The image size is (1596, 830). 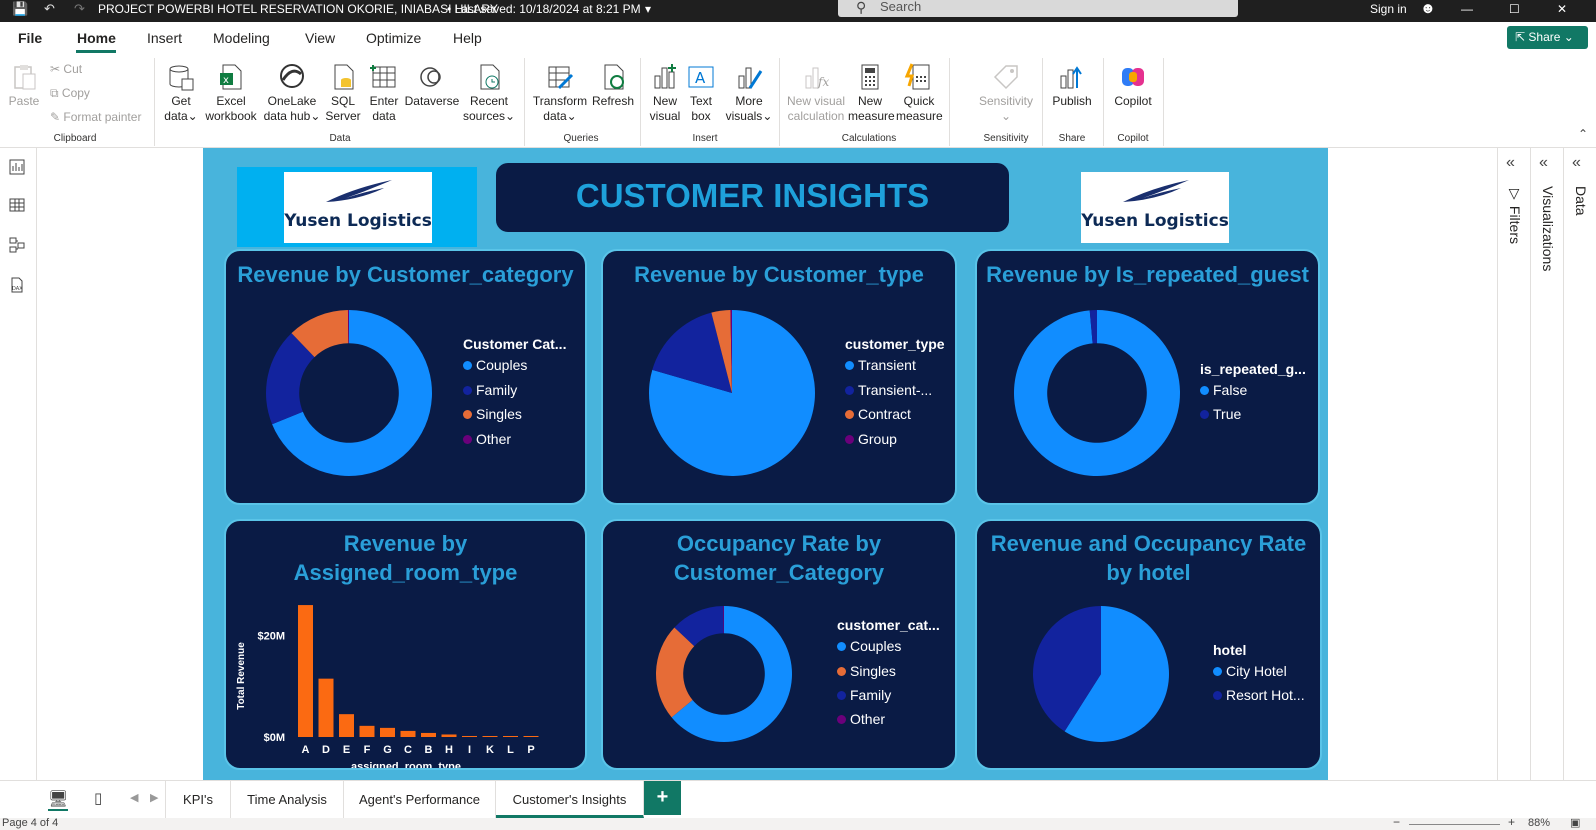 I want to click on sensitivity-button: Sensitivity ⌄, so click(x=1006, y=93).